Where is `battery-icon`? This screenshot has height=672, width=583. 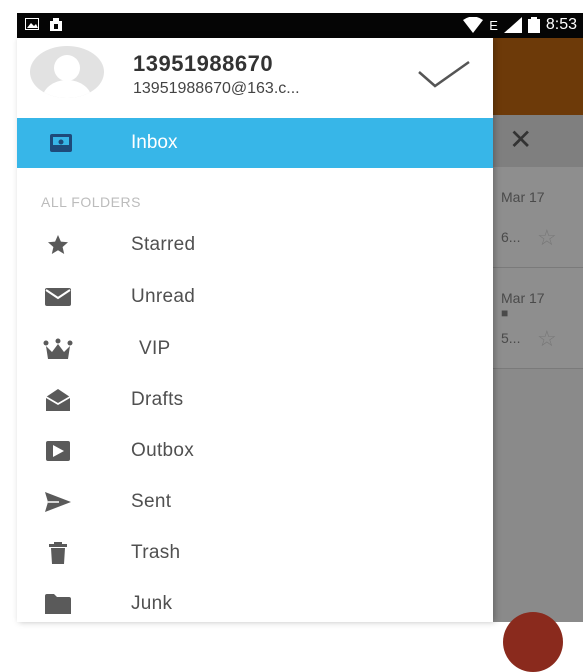
battery-icon is located at coordinates (533, 25).